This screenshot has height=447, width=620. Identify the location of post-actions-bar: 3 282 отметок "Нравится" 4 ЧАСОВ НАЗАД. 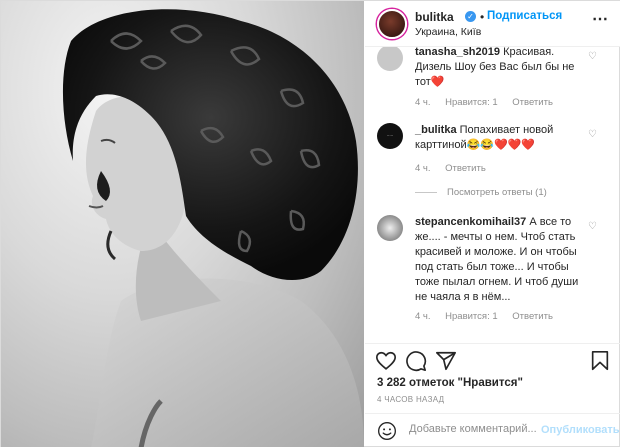
(492, 378).